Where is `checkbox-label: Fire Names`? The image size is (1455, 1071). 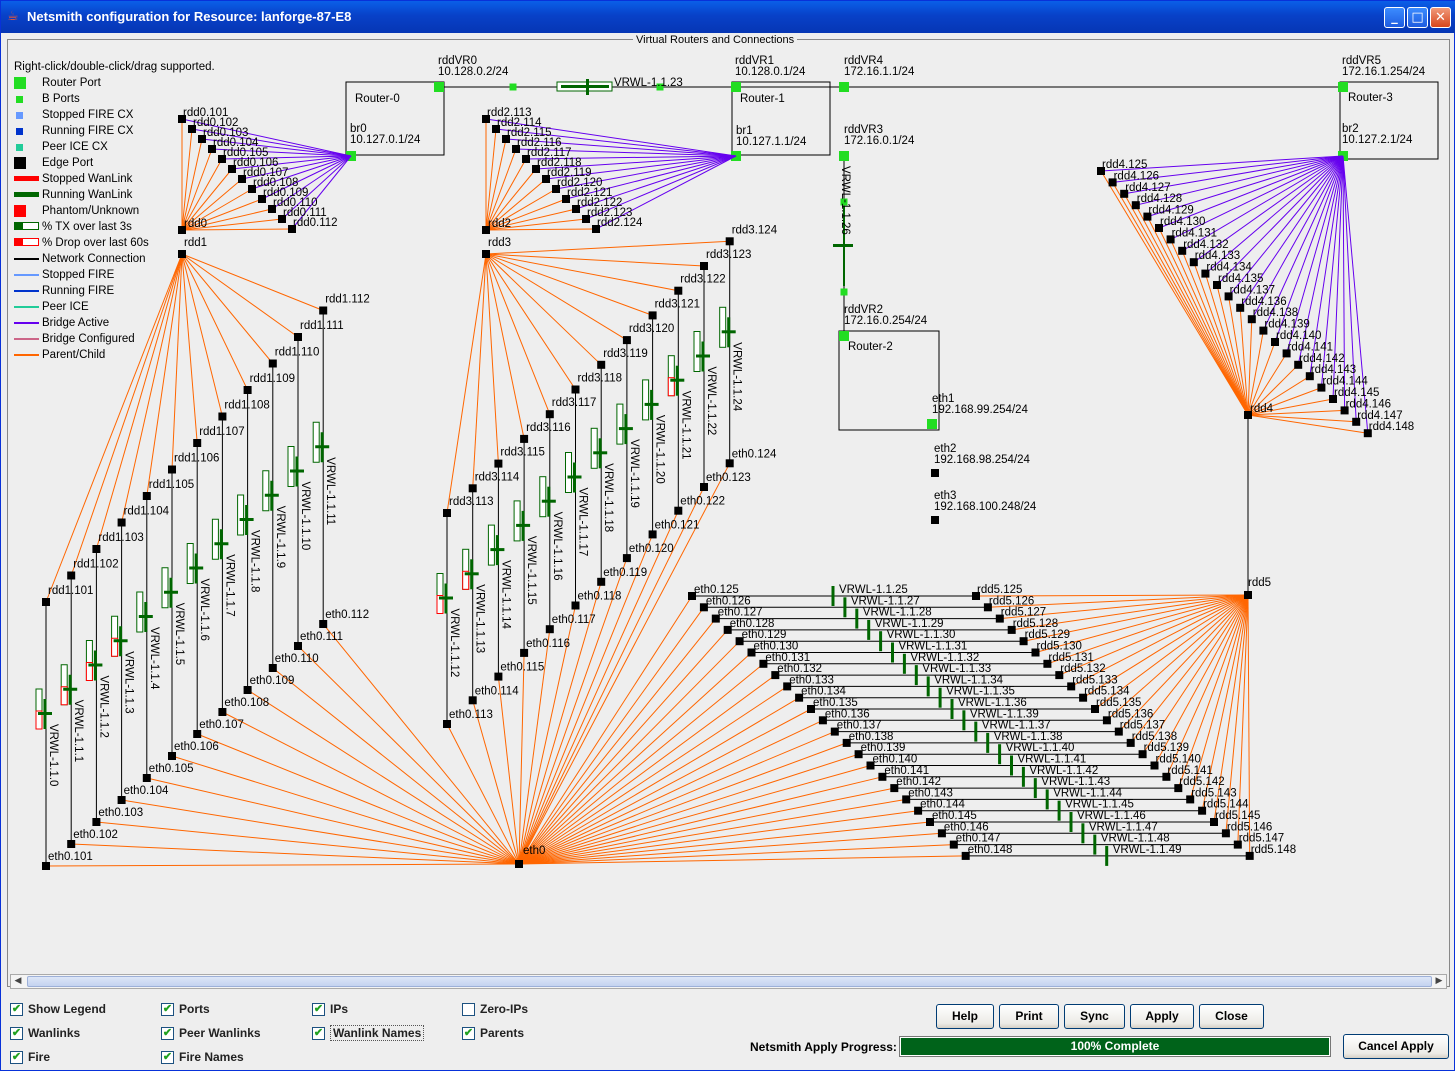 checkbox-label: Fire Names is located at coordinates (211, 1057).